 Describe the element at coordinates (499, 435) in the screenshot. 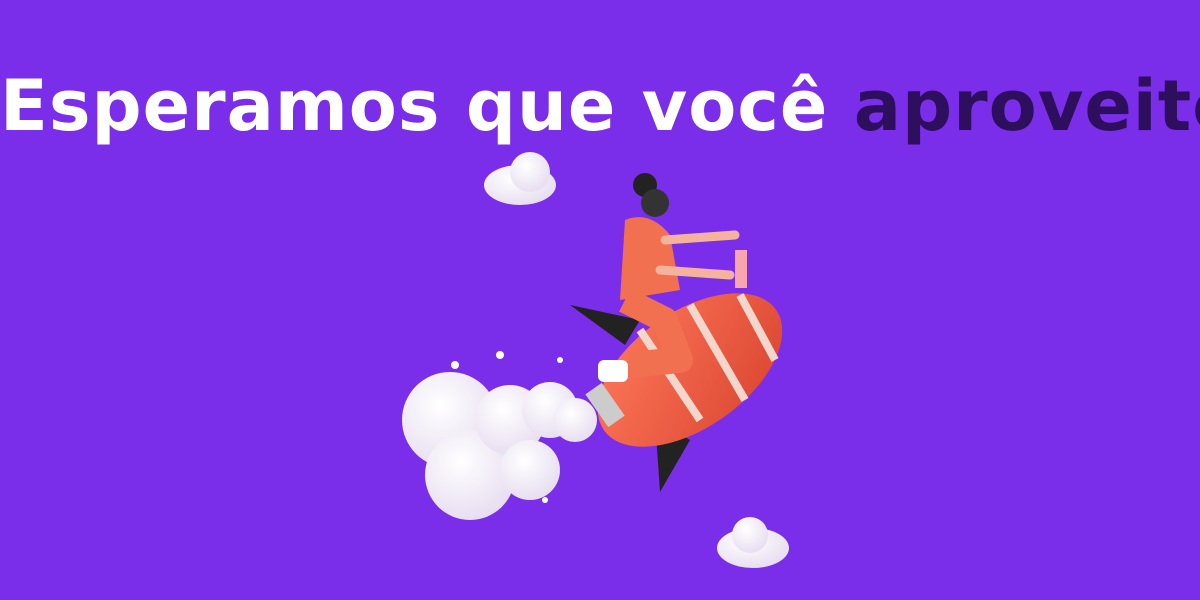

I see `exhaust-smoke` at that location.